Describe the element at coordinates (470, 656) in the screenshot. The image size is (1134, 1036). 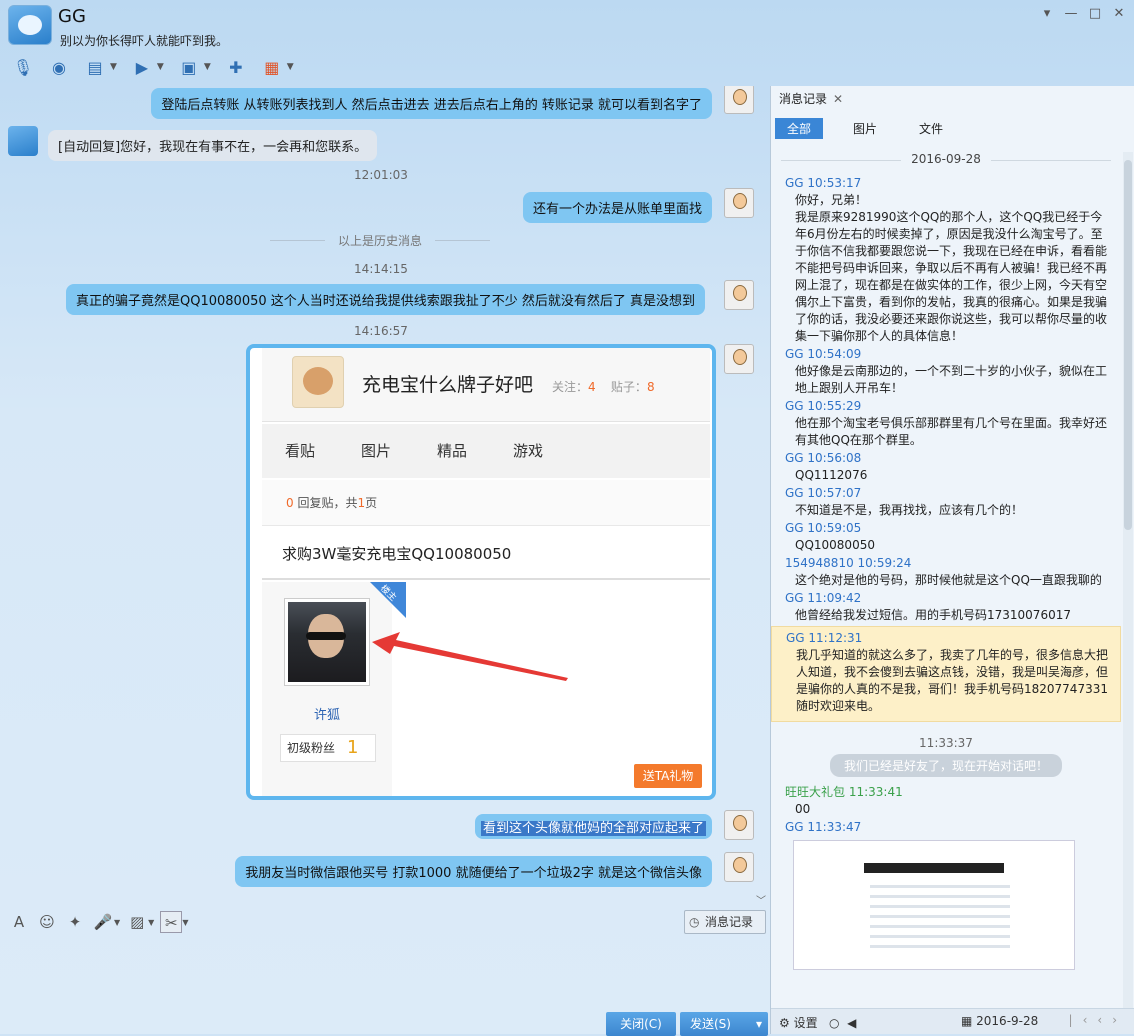
I see `red-arrow-annotation` at that location.